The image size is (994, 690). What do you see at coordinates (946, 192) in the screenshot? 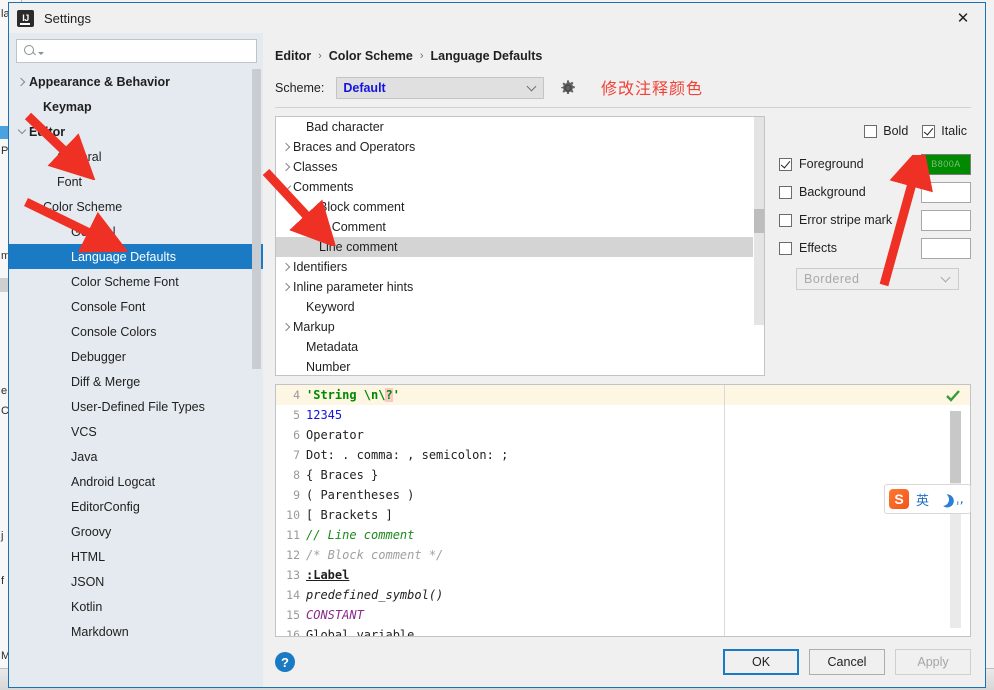
I see `background-color-swatch` at bounding box center [946, 192].